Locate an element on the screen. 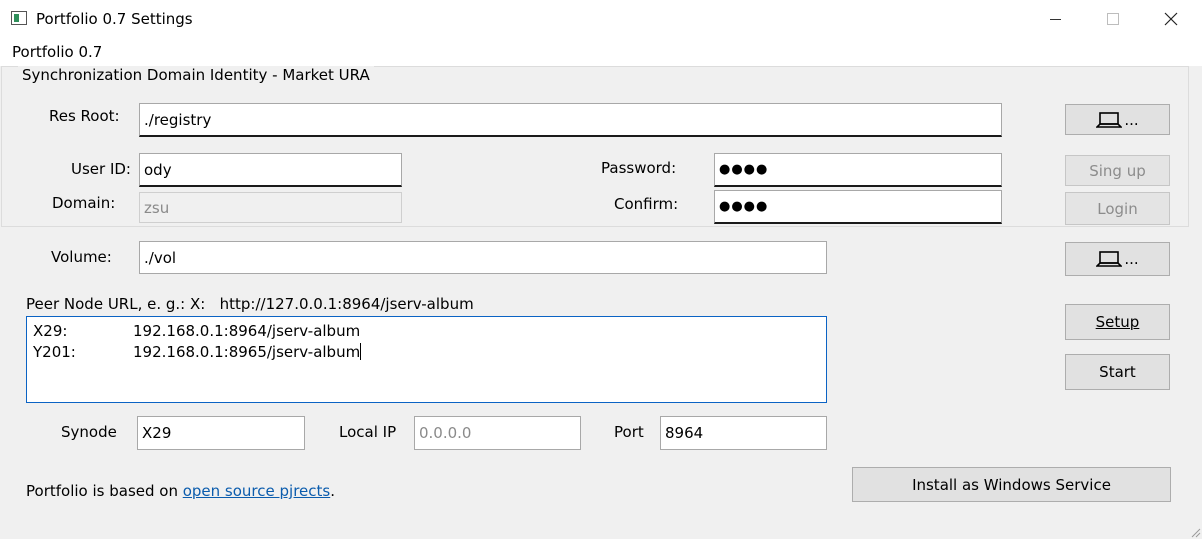 This screenshot has width=1202, height=539. close-icon is located at coordinates (1171, 19).